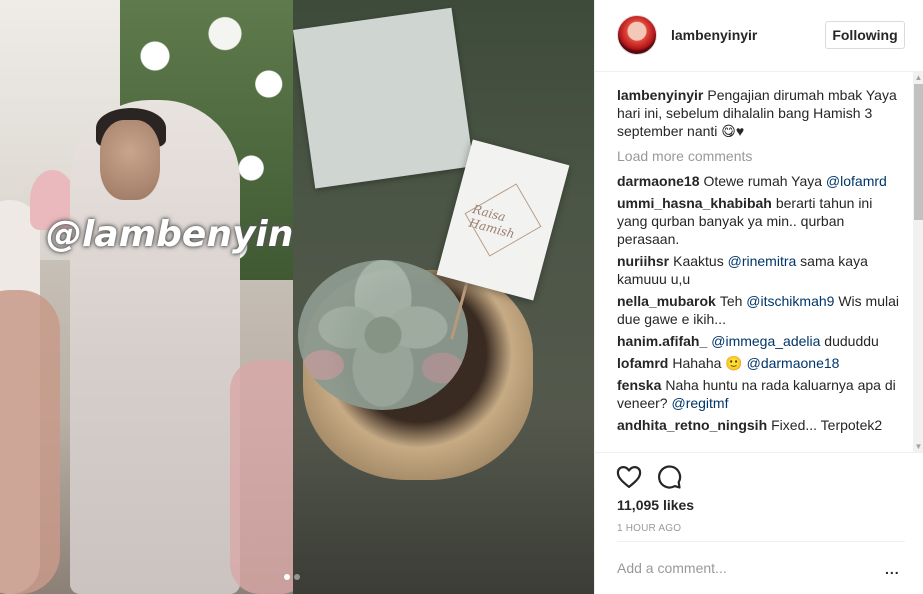  What do you see at coordinates (742, 568) in the screenshot?
I see `add-comment-input` at bounding box center [742, 568].